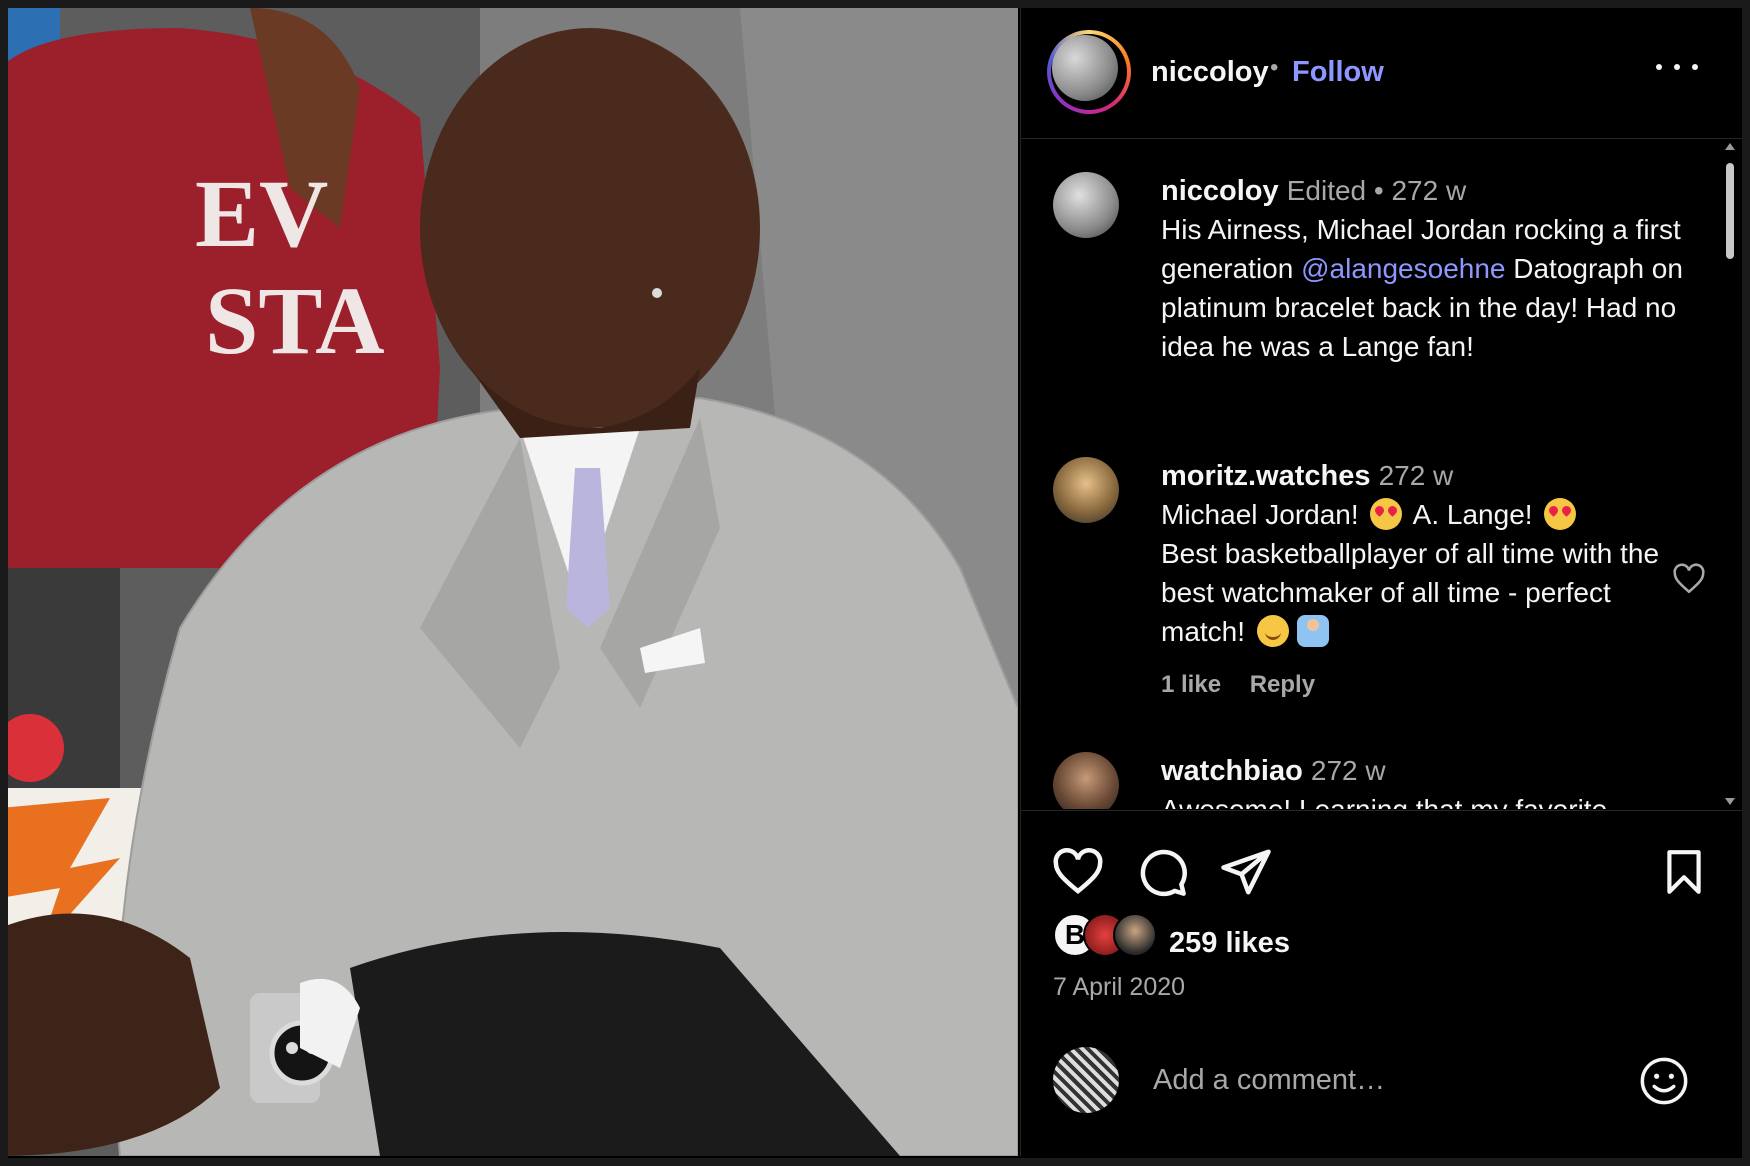 The image size is (1750, 1166). Describe the element at coordinates (295, 320) in the screenshot. I see `jacket-lettering-2: STA` at that location.